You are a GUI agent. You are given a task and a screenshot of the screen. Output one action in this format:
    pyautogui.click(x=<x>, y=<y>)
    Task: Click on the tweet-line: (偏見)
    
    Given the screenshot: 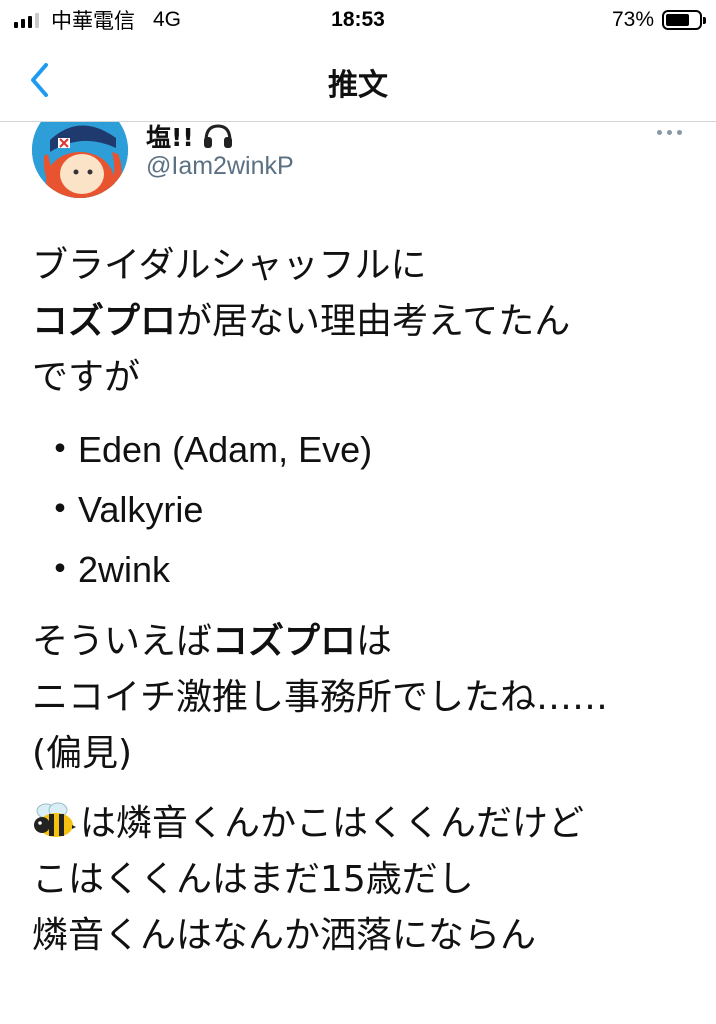 What is the action you would take?
    pyautogui.click(x=82, y=753)
    